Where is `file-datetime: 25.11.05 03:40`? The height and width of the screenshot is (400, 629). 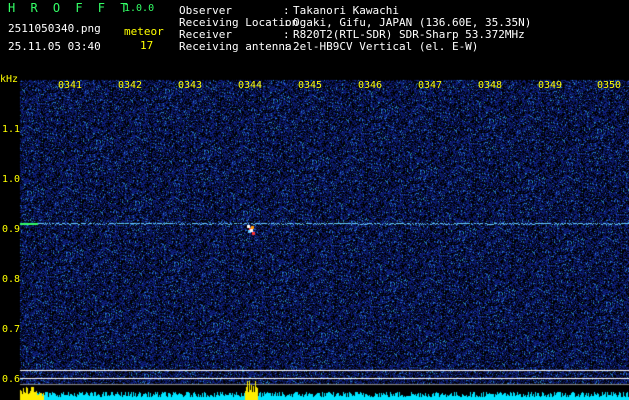
file-datetime: 25.11.05 03:40 is located at coordinates (54, 46).